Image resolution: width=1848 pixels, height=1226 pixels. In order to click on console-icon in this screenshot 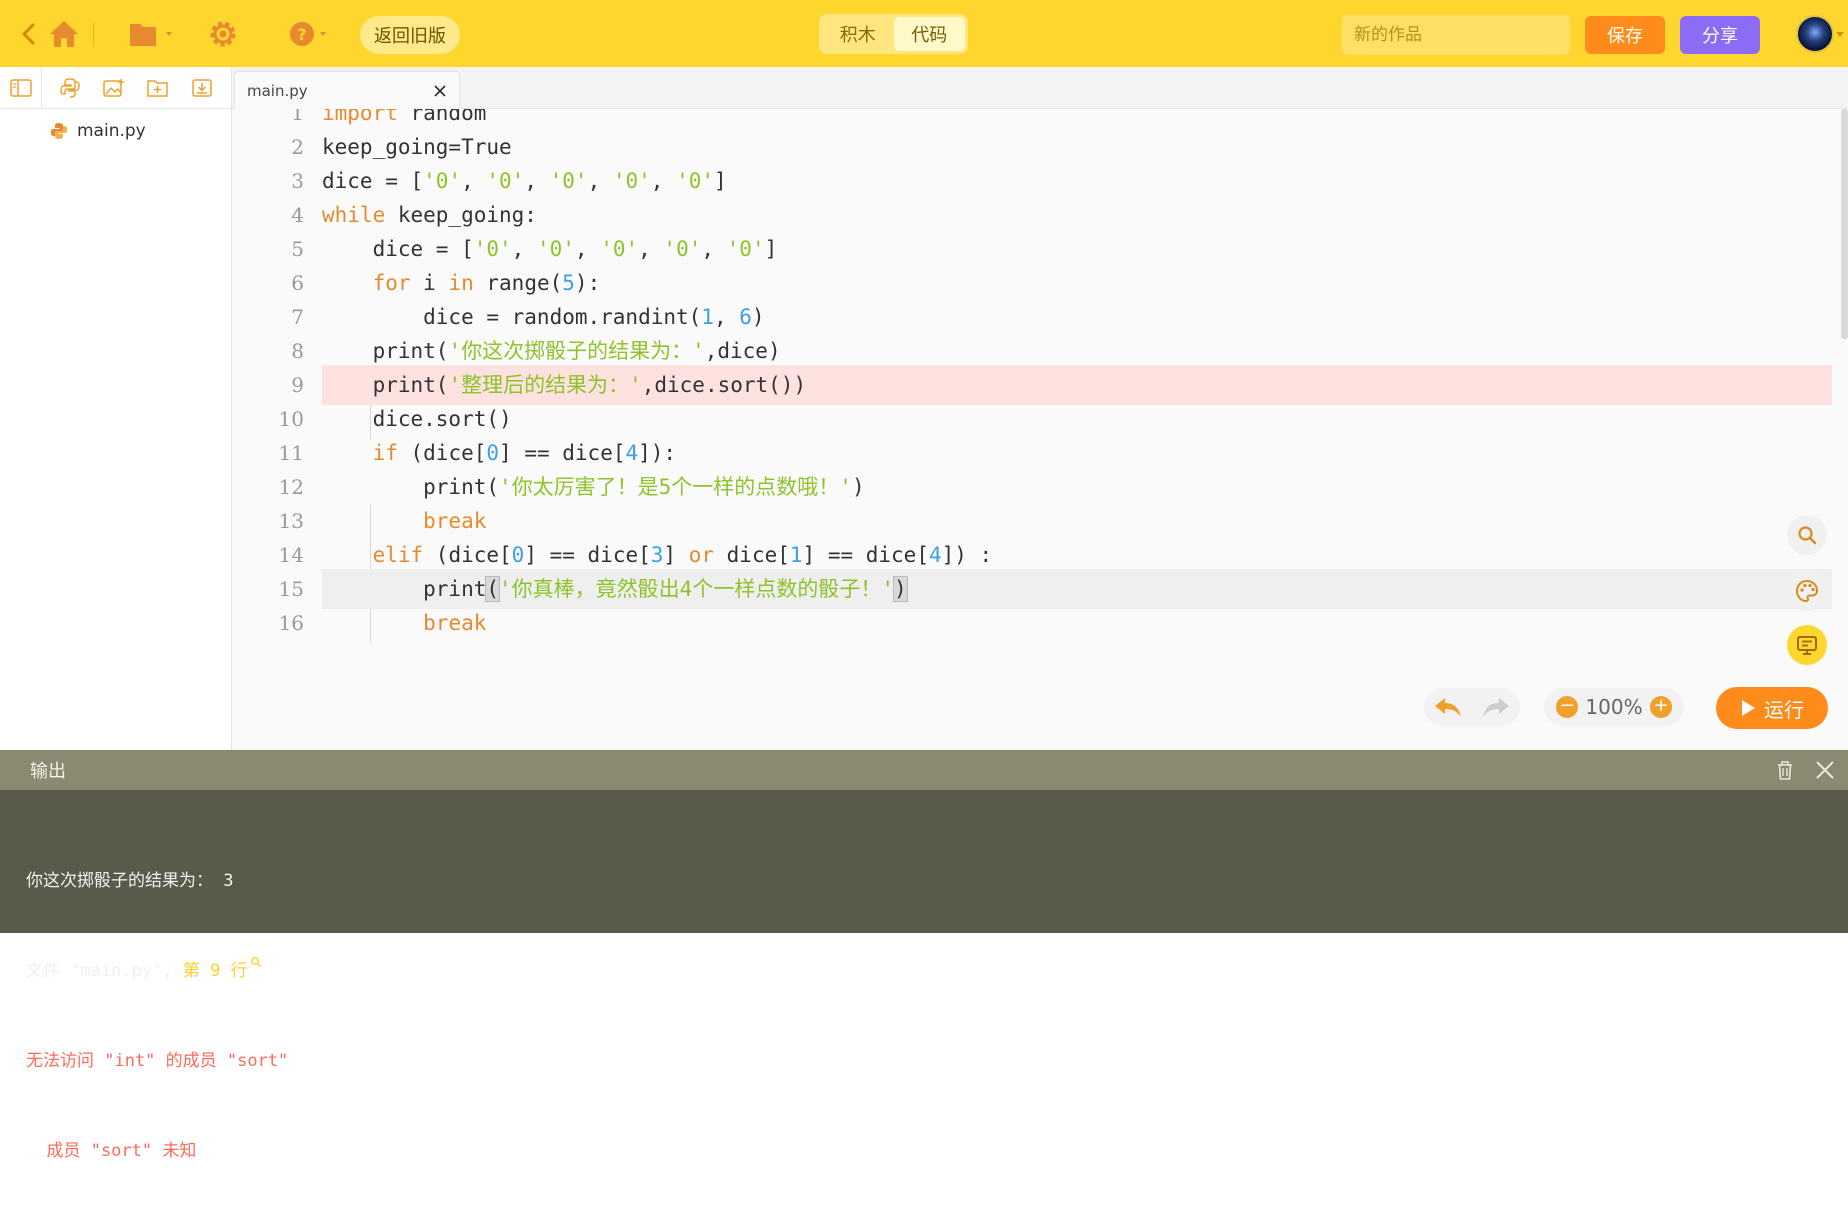, I will do `click(1807, 645)`.